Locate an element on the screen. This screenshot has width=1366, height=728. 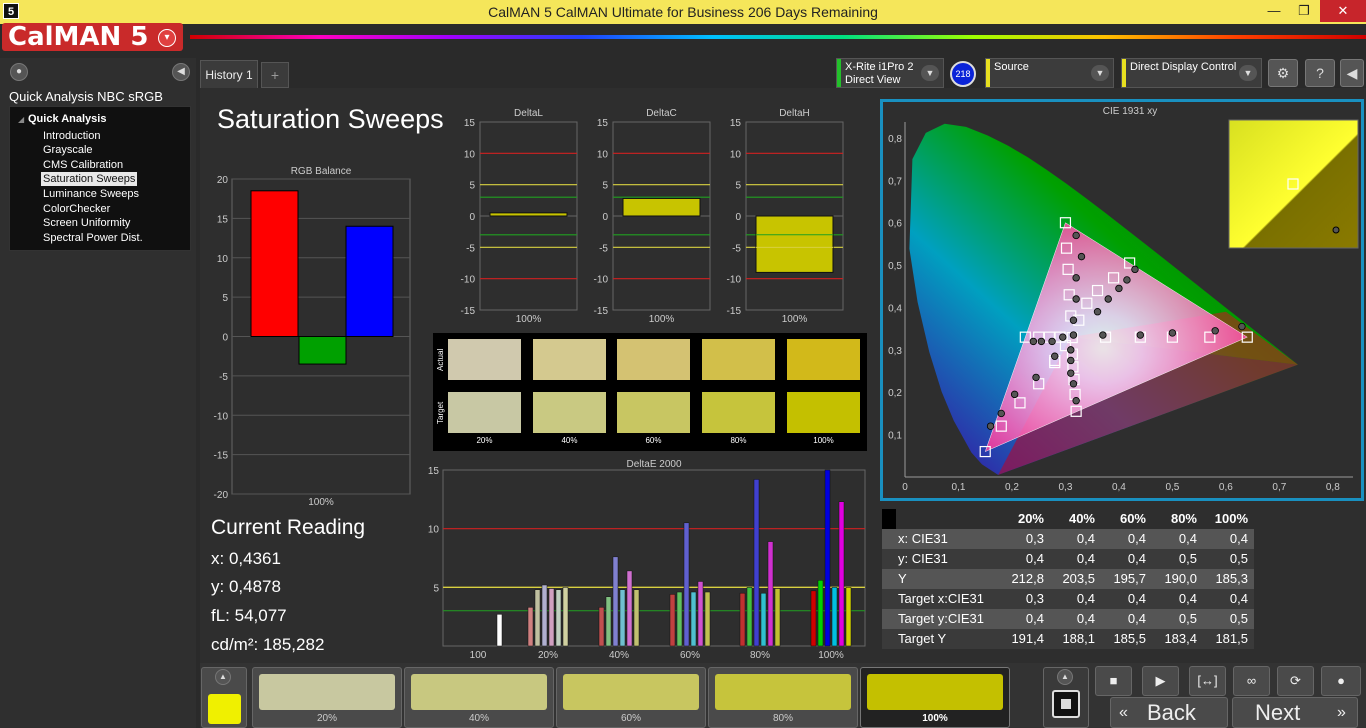
record-icon: ● is located at coordinates (1341, 681).